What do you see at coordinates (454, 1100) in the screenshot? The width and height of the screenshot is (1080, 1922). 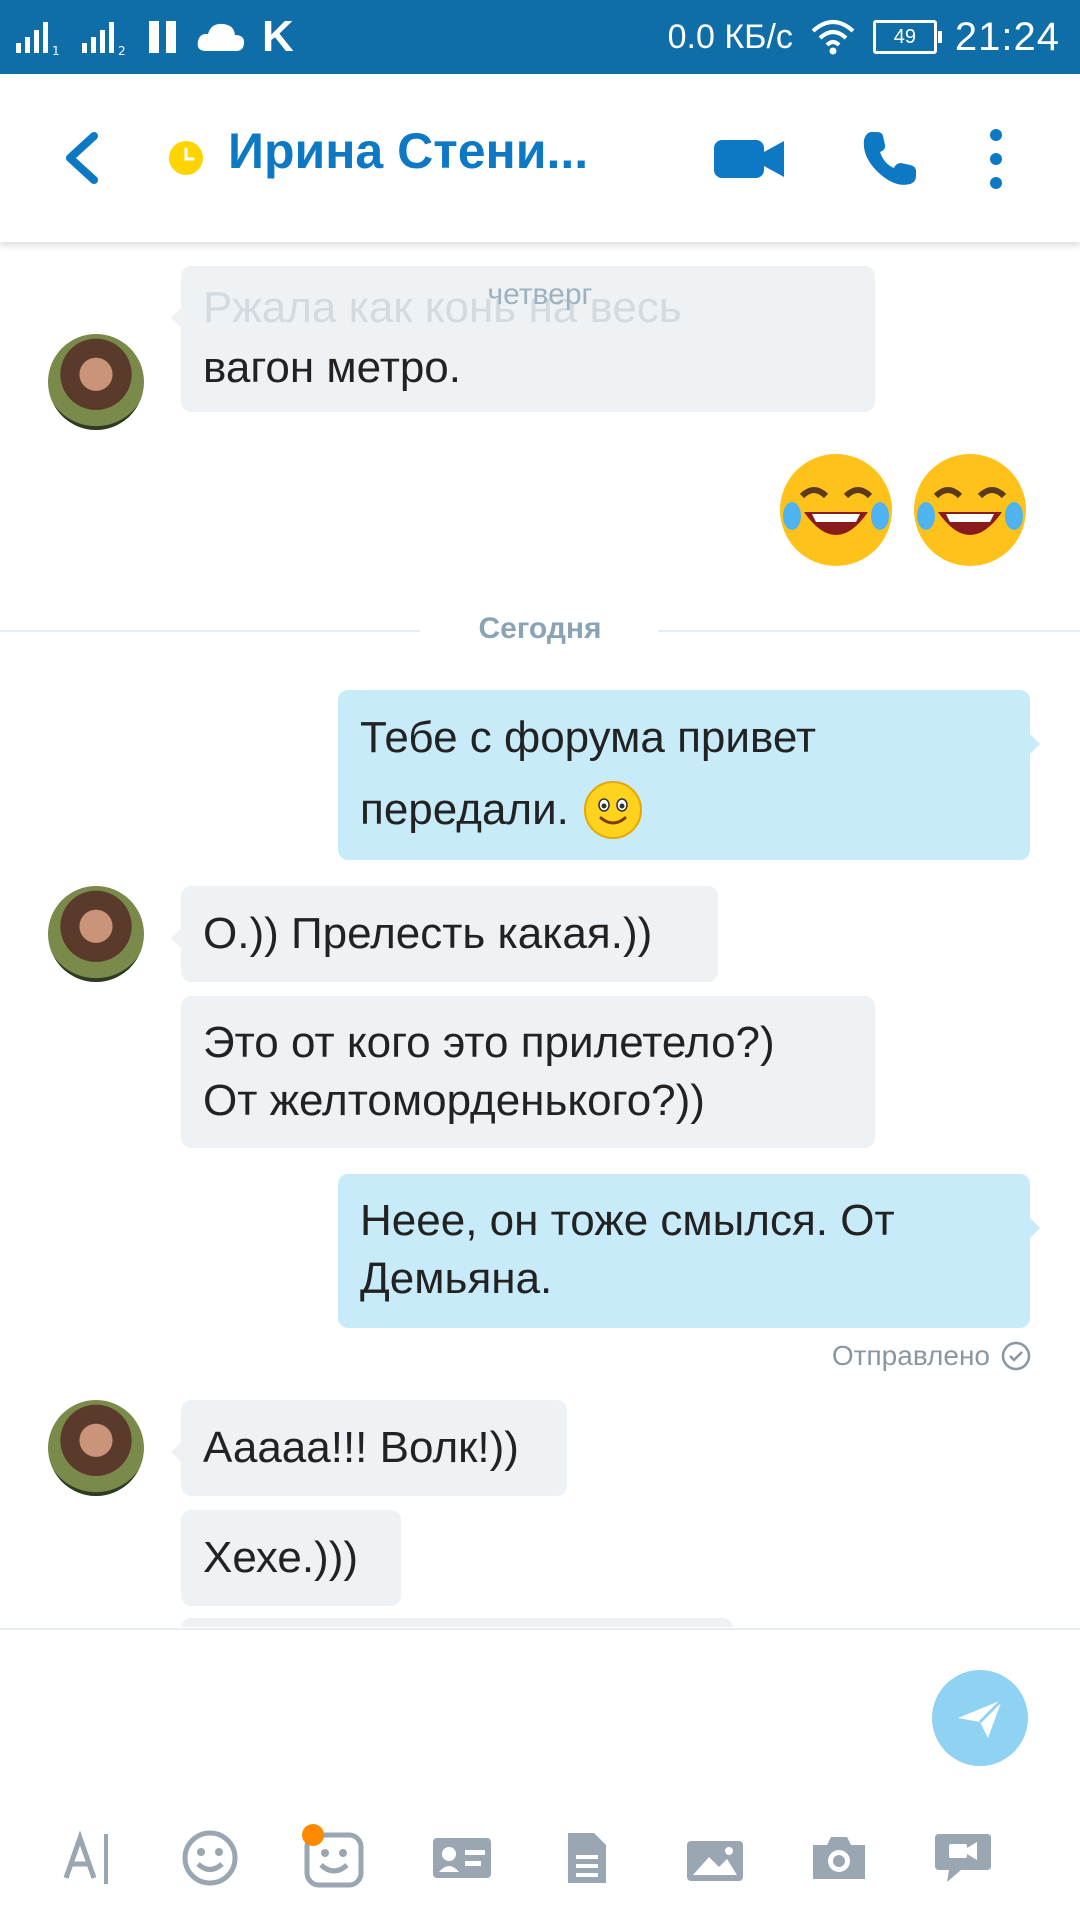 I see `message-text: От желтоморденького?))` at bounding box center [454, 1100].